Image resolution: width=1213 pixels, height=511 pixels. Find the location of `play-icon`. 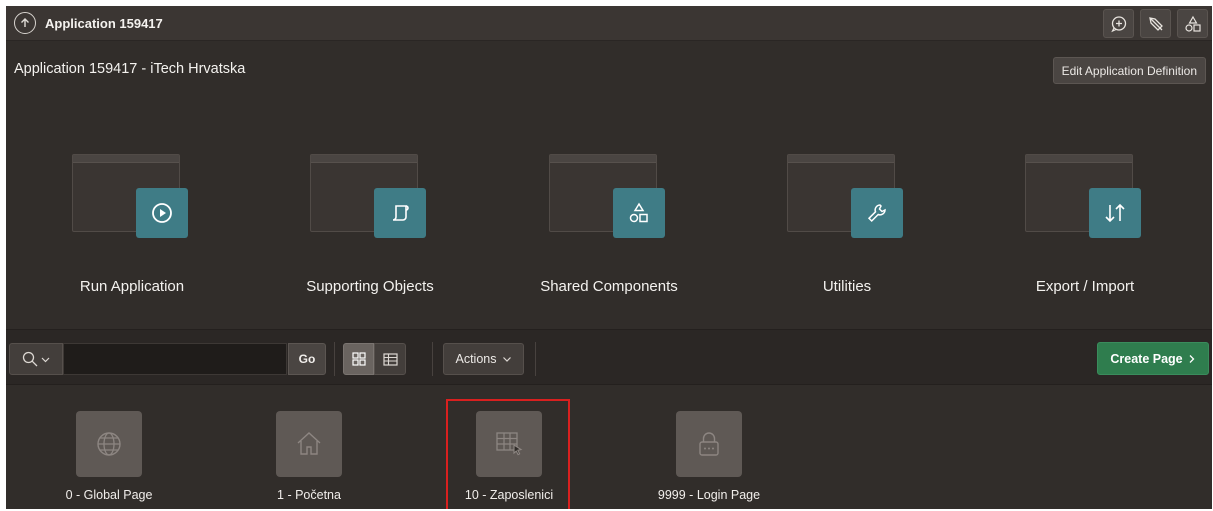

play-icon is located at coordinates (162, 213).